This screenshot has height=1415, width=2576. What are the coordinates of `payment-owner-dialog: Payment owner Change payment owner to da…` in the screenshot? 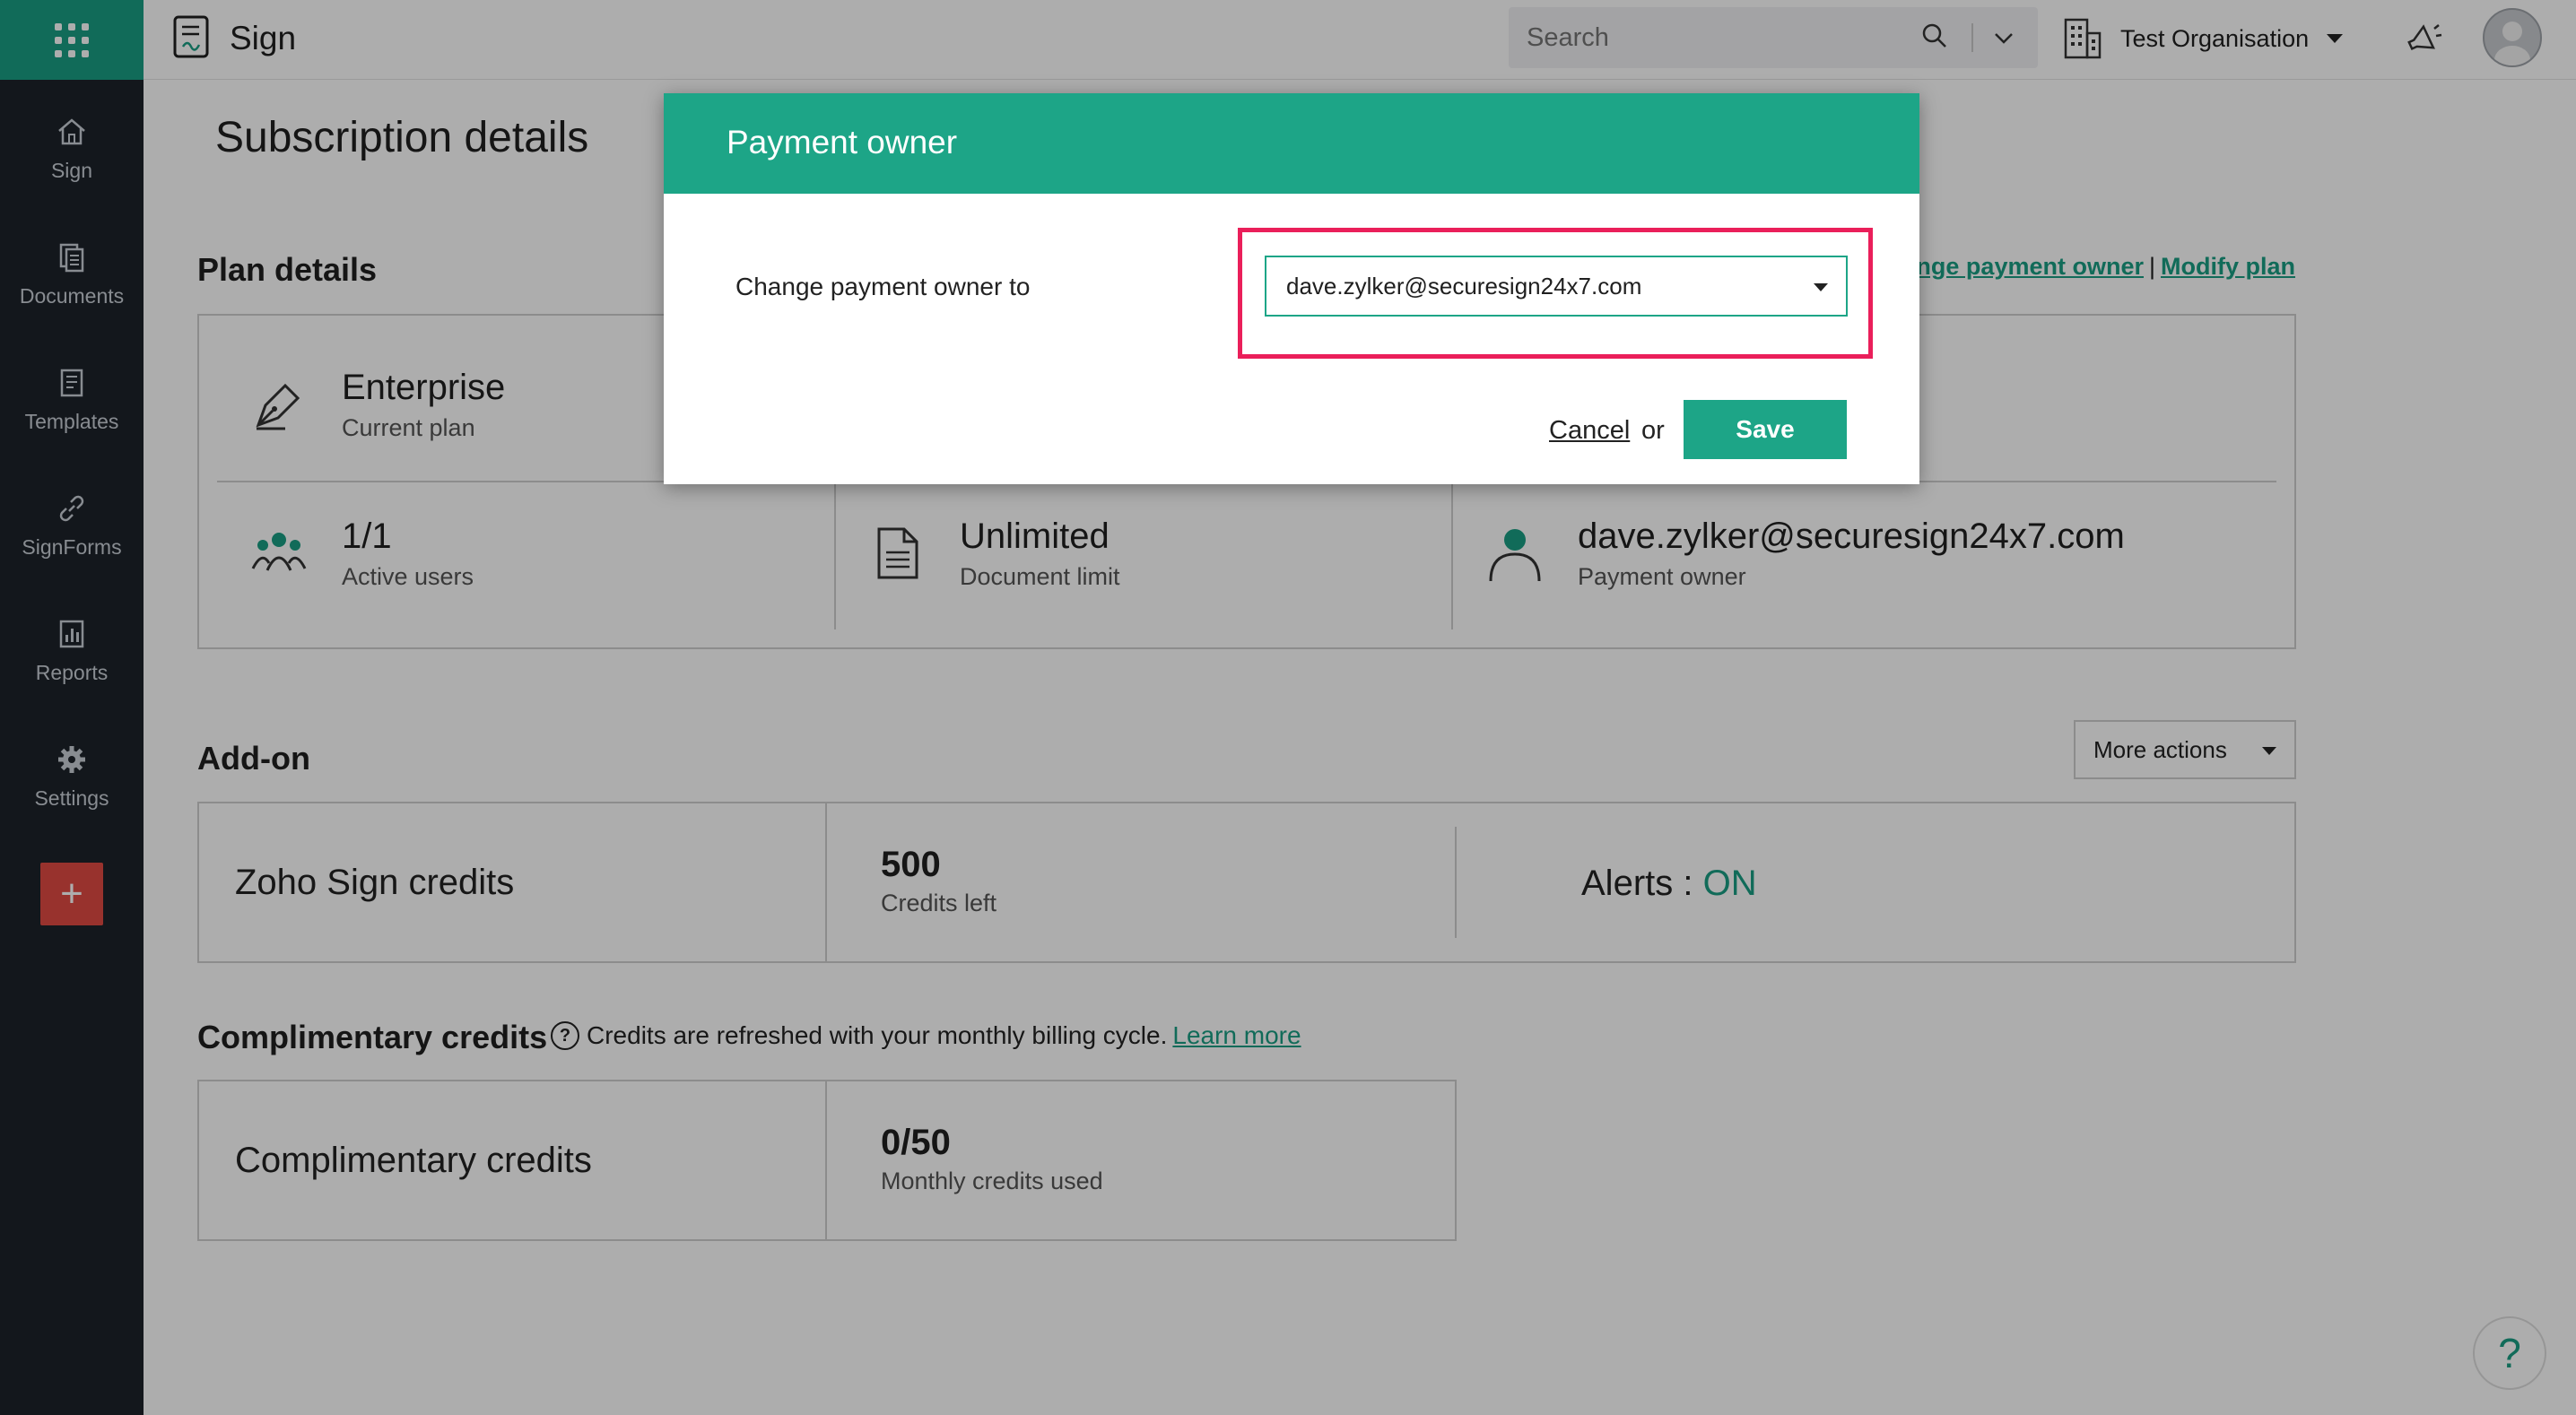 It's located at (1291, 288).